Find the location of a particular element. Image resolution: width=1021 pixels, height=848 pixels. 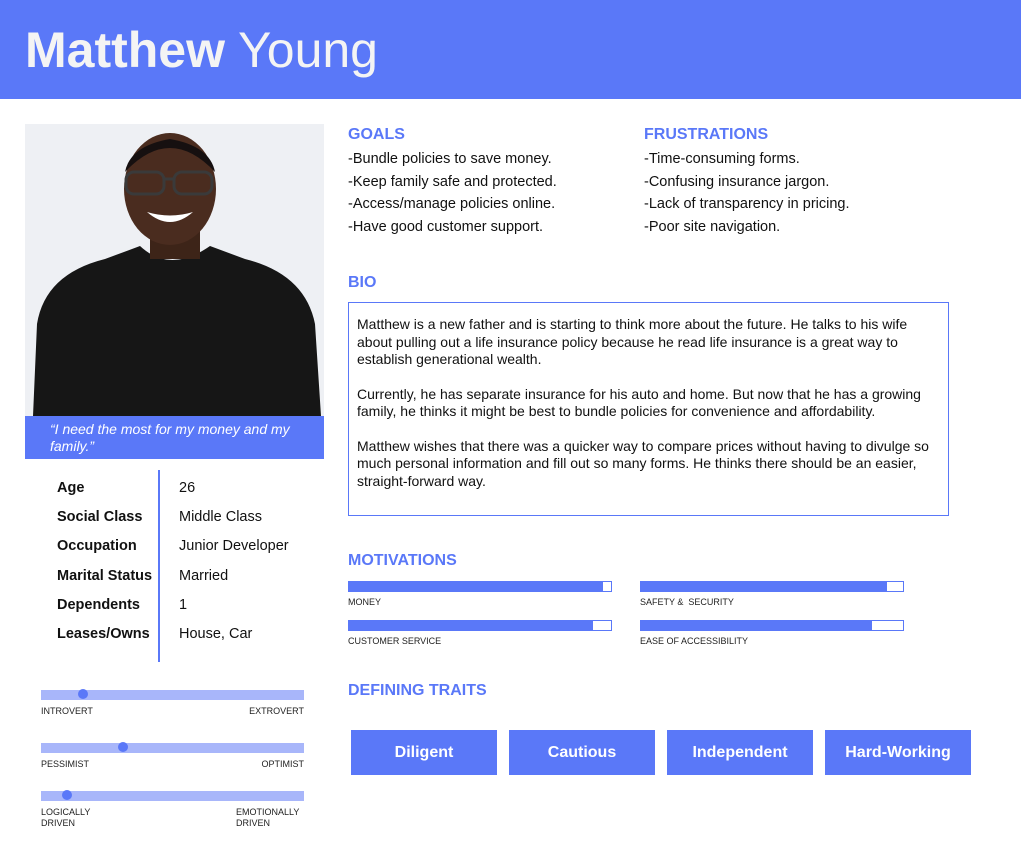

fact-row-social-class: Social Class Middle Class is located at coordinates (187, 515).